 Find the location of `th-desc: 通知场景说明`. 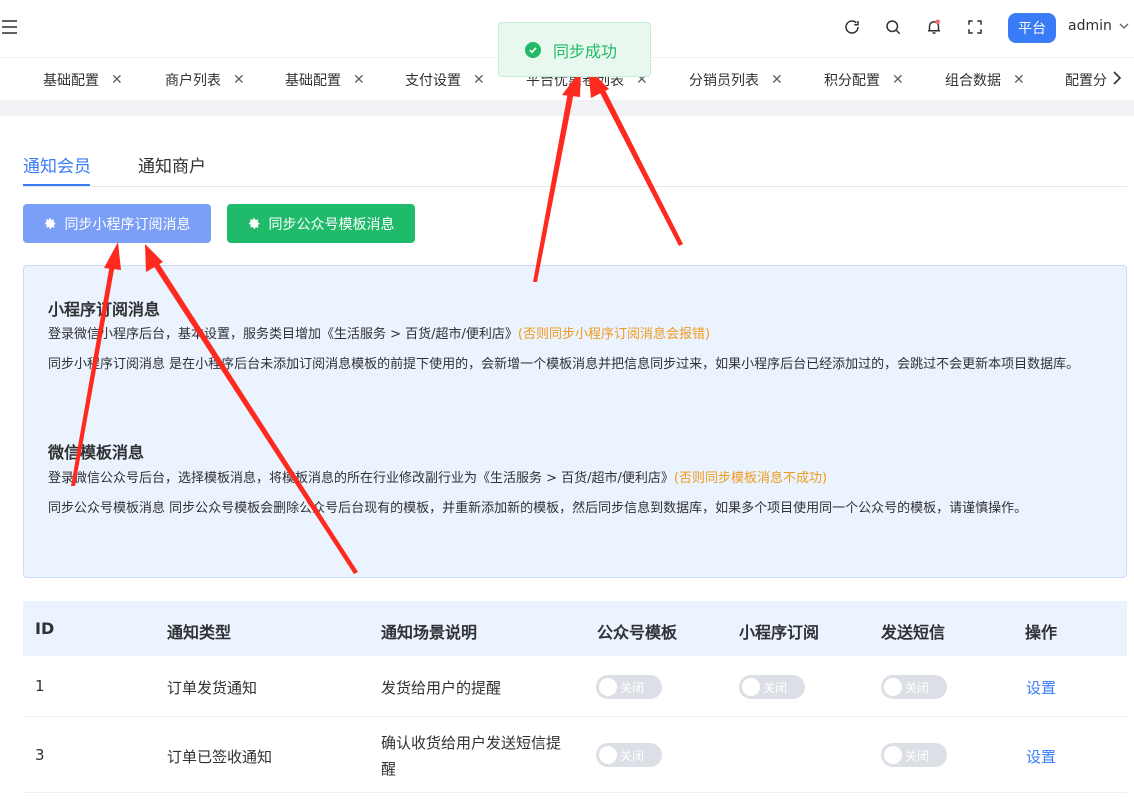

th-desc: 通知场景说明 is located at coordinates (429, 632).